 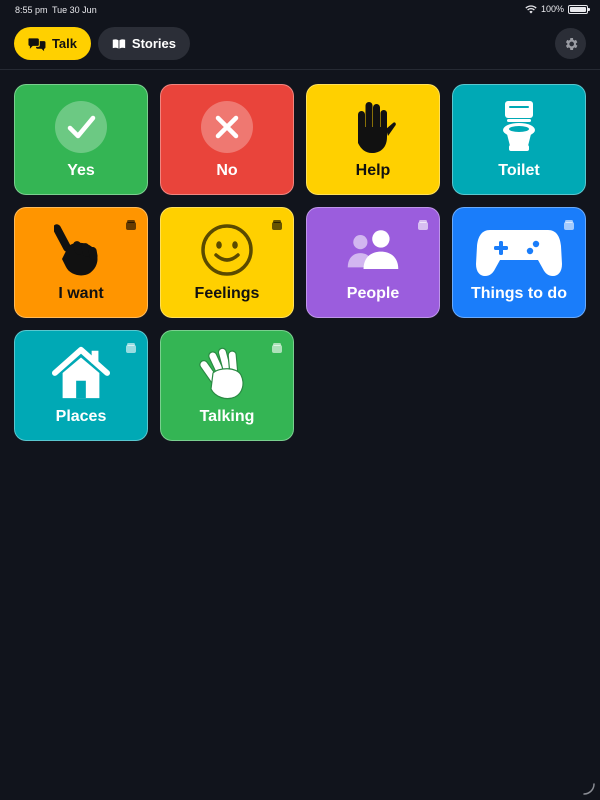 What do you see at coordinates (519, 127) in the screenshot?
I see `toilet-icon` at bounding box center [519, 127].